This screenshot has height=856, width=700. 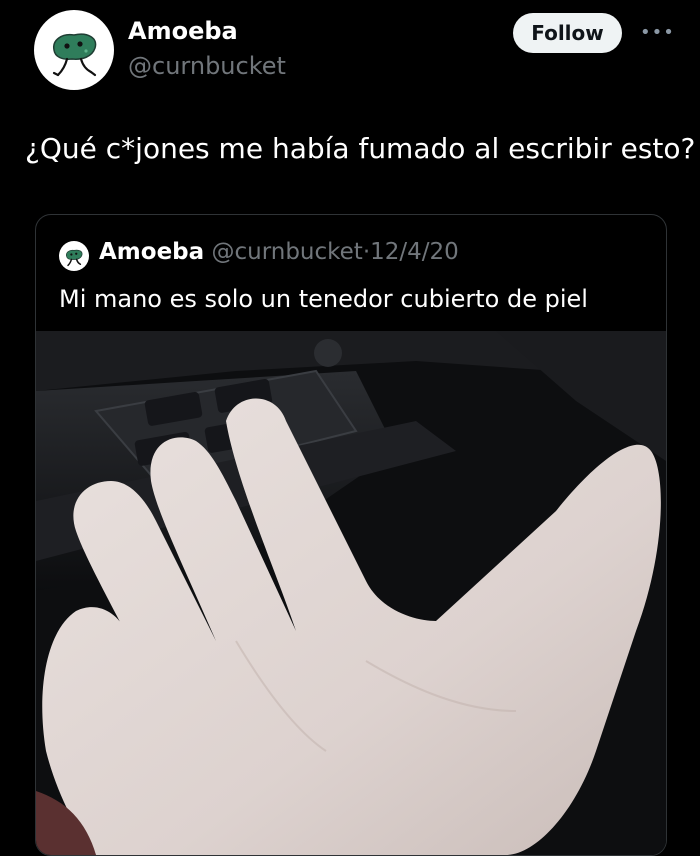 What do you see at coordinates (414, 252) in the screenshot?
I see `quoted-tweet-date: 12/4/20` at bounding box center [414, 252].